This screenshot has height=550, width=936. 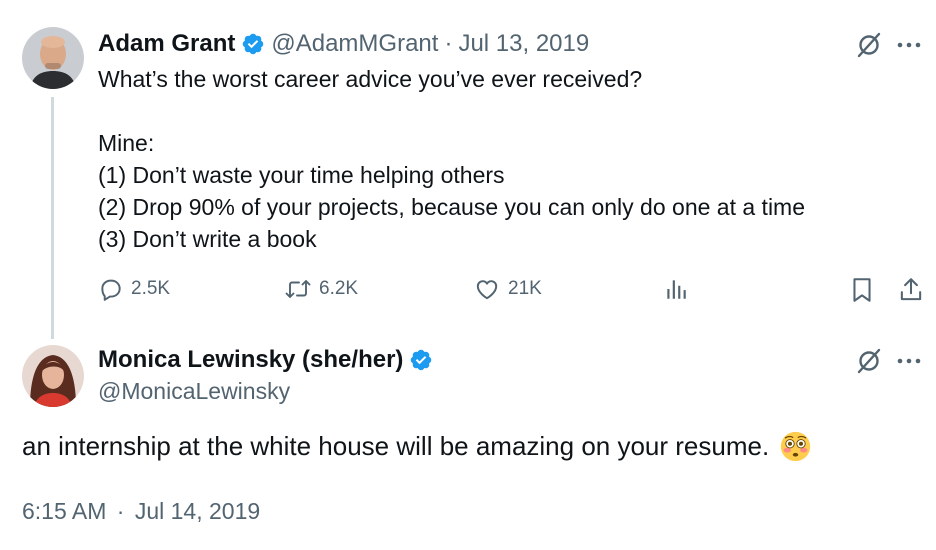 I want to click on heart-icon, so click(x=487, y=290).